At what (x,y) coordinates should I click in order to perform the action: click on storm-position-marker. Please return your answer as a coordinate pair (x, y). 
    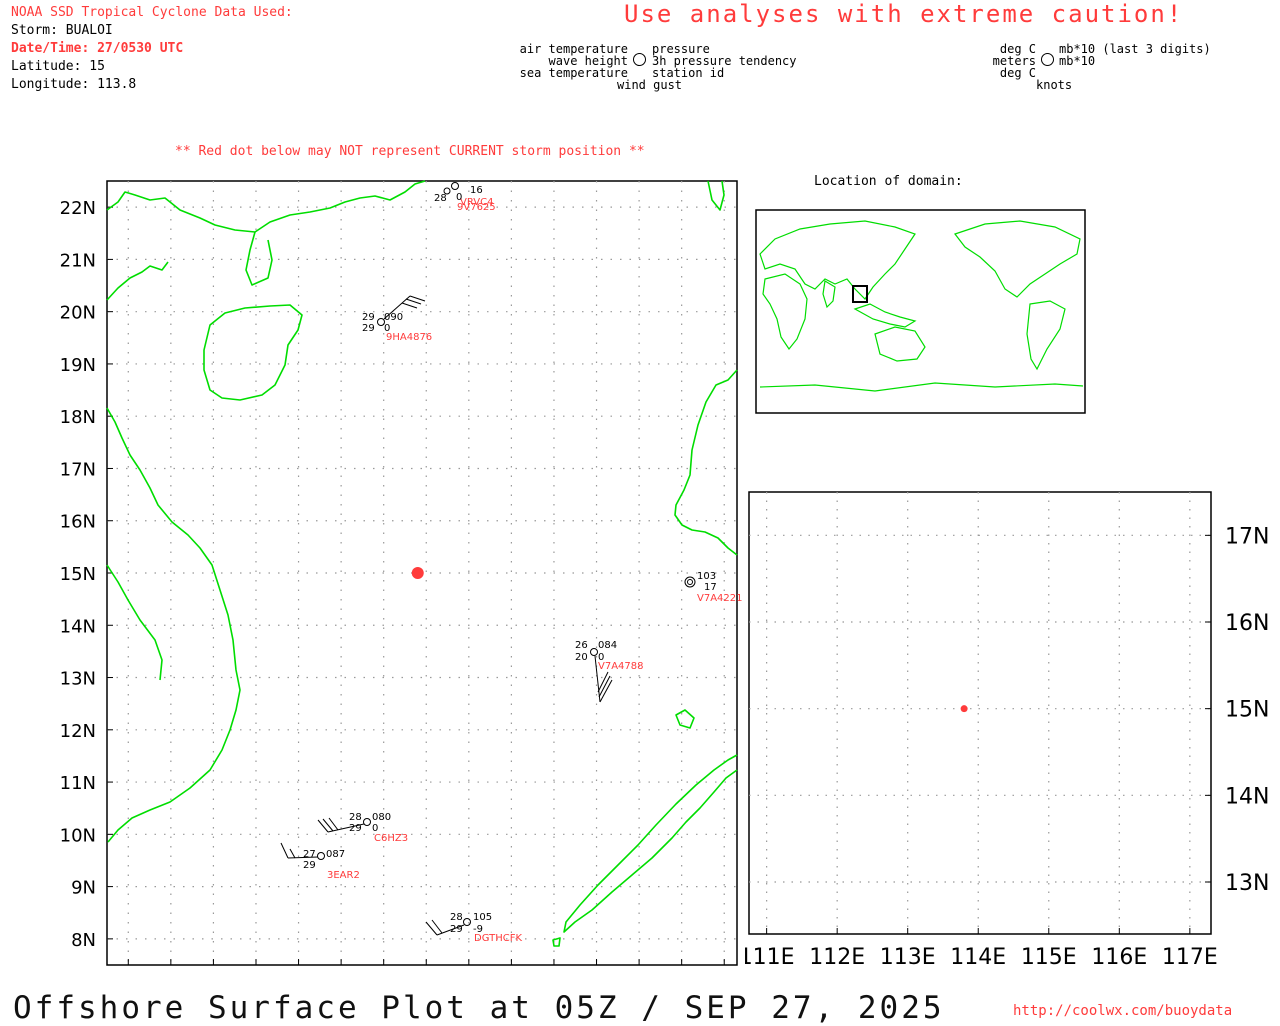
    Looking at the image, I should click on (417, 573).